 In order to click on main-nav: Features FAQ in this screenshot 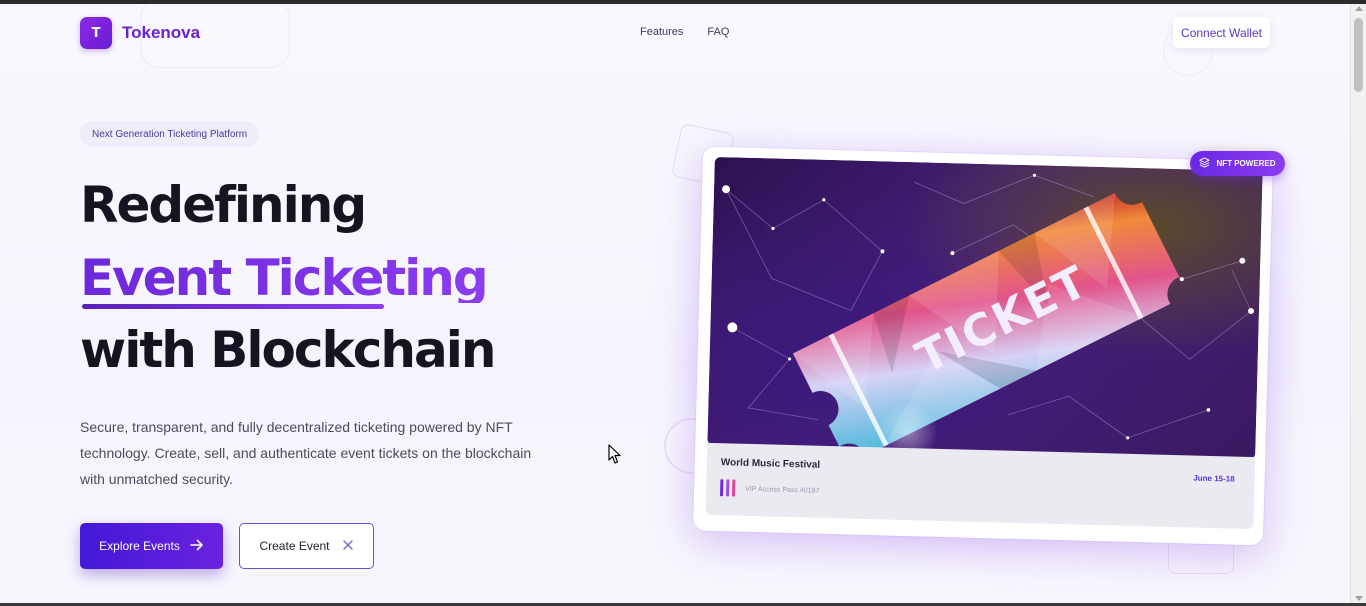, I will do `click(684, 32)`.